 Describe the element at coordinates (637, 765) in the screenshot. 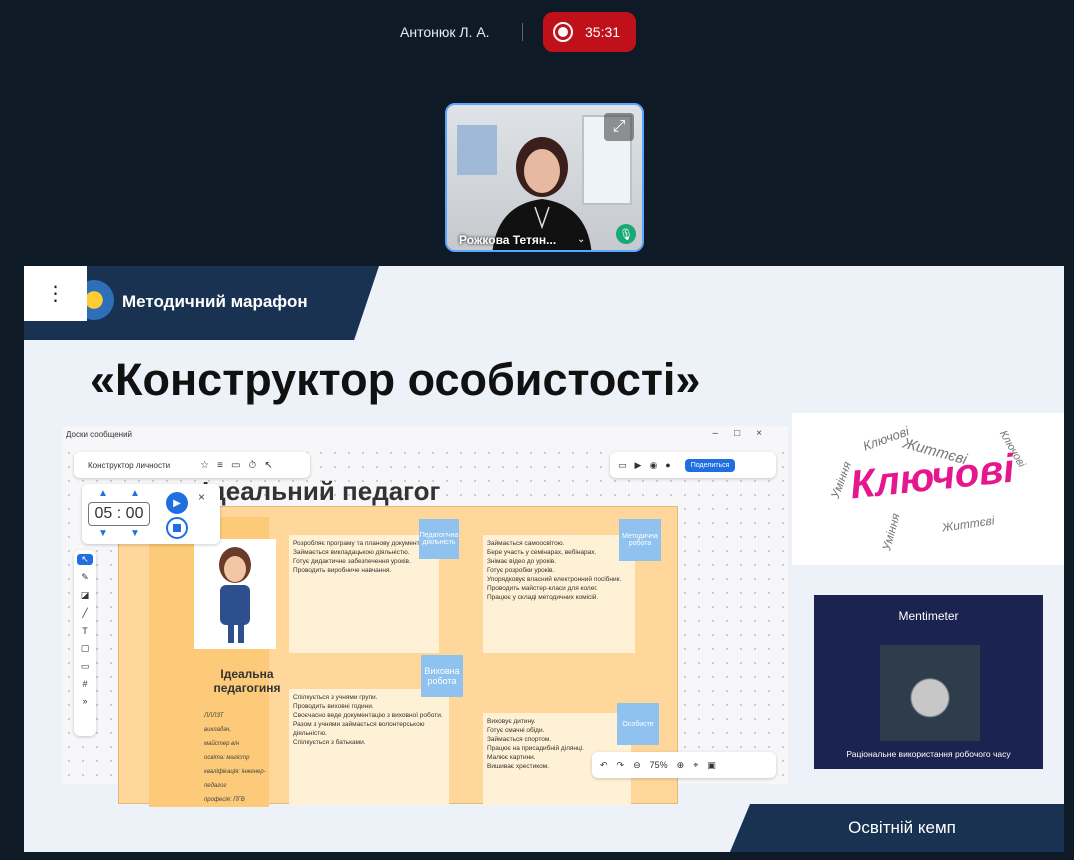

I see `zoom-out-icon: ⊖` at that location.